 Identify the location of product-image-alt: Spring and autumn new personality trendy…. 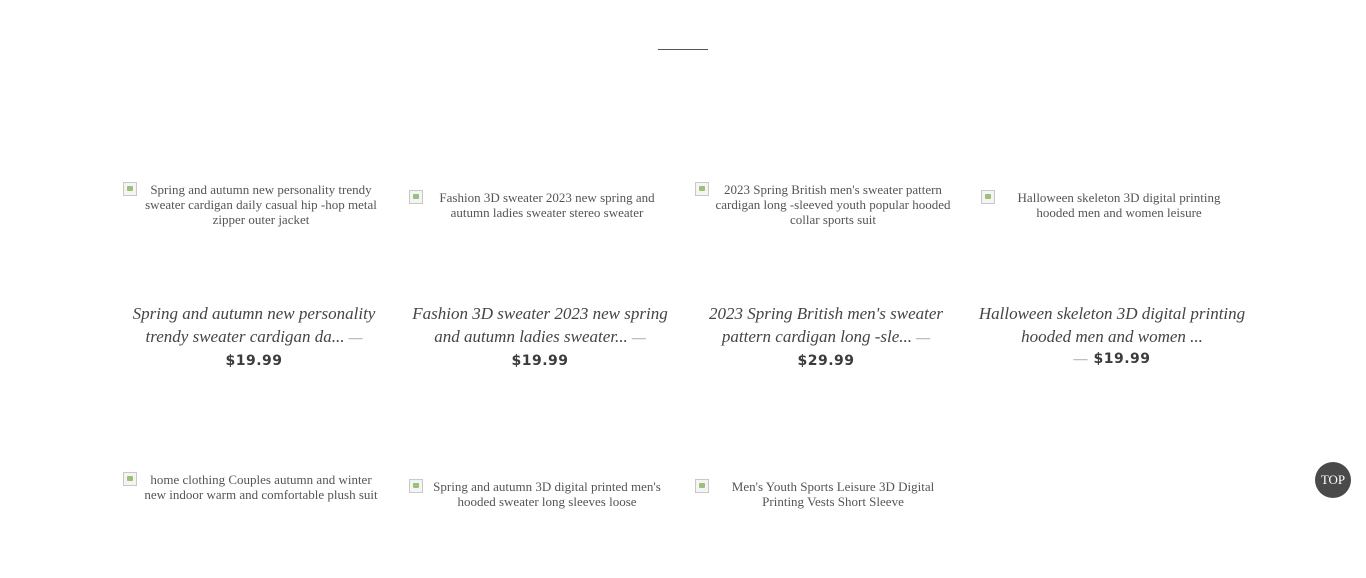
(261, 204).